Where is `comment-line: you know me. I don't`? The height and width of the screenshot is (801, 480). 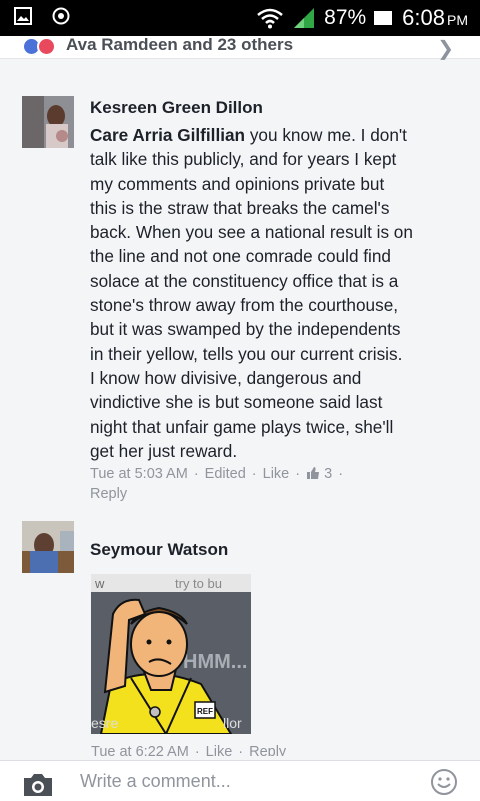
comment-line: you know me. I don't is located at coordinates (326, 135).